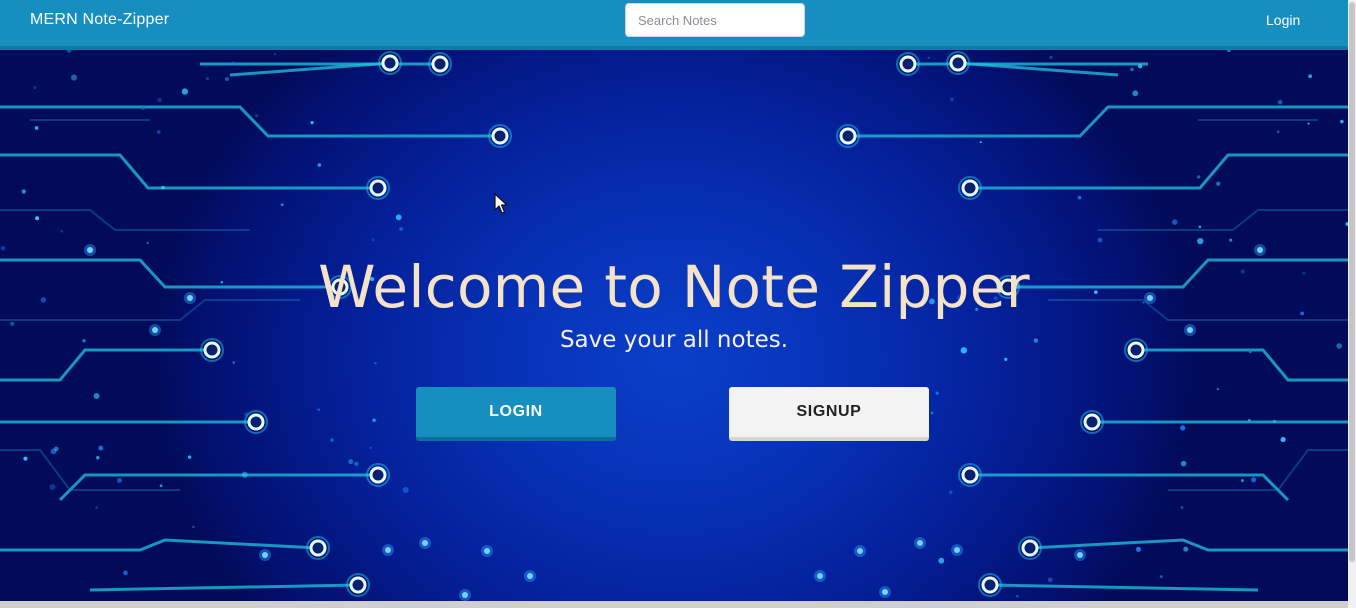 Image resolution: width=1356 pixels, height=608 pixels. Describe the element at coordinates (674, 340) in the screenshot. I see `hero-subtitle: Save your all notes.` at that location.